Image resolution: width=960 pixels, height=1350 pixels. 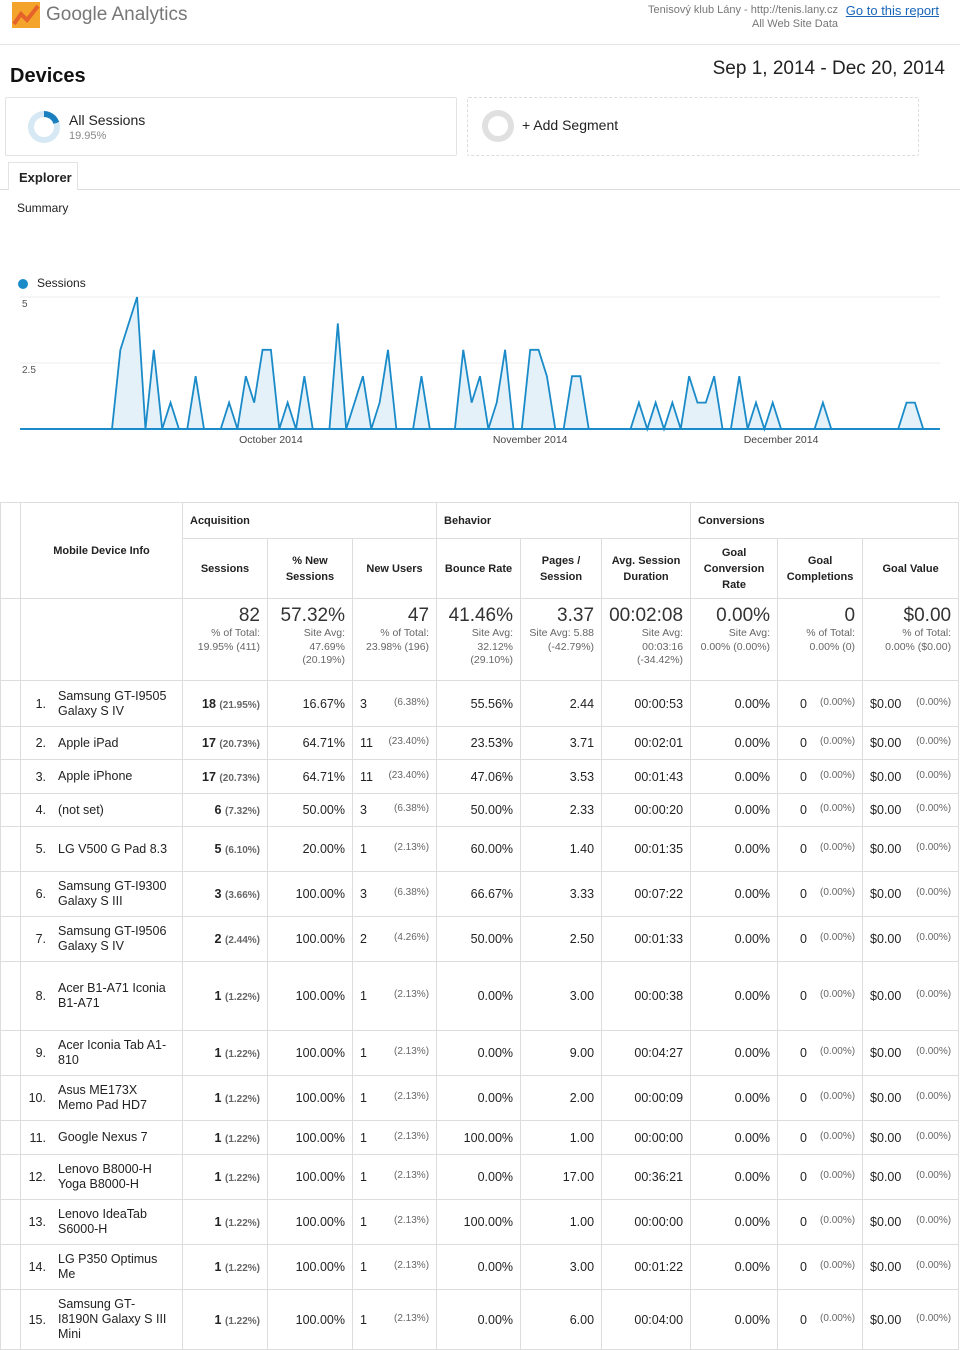 I want to click on device-cell: 1.Samsung GT-I9505 Galaxy S IV, so click(x=102, y=704).